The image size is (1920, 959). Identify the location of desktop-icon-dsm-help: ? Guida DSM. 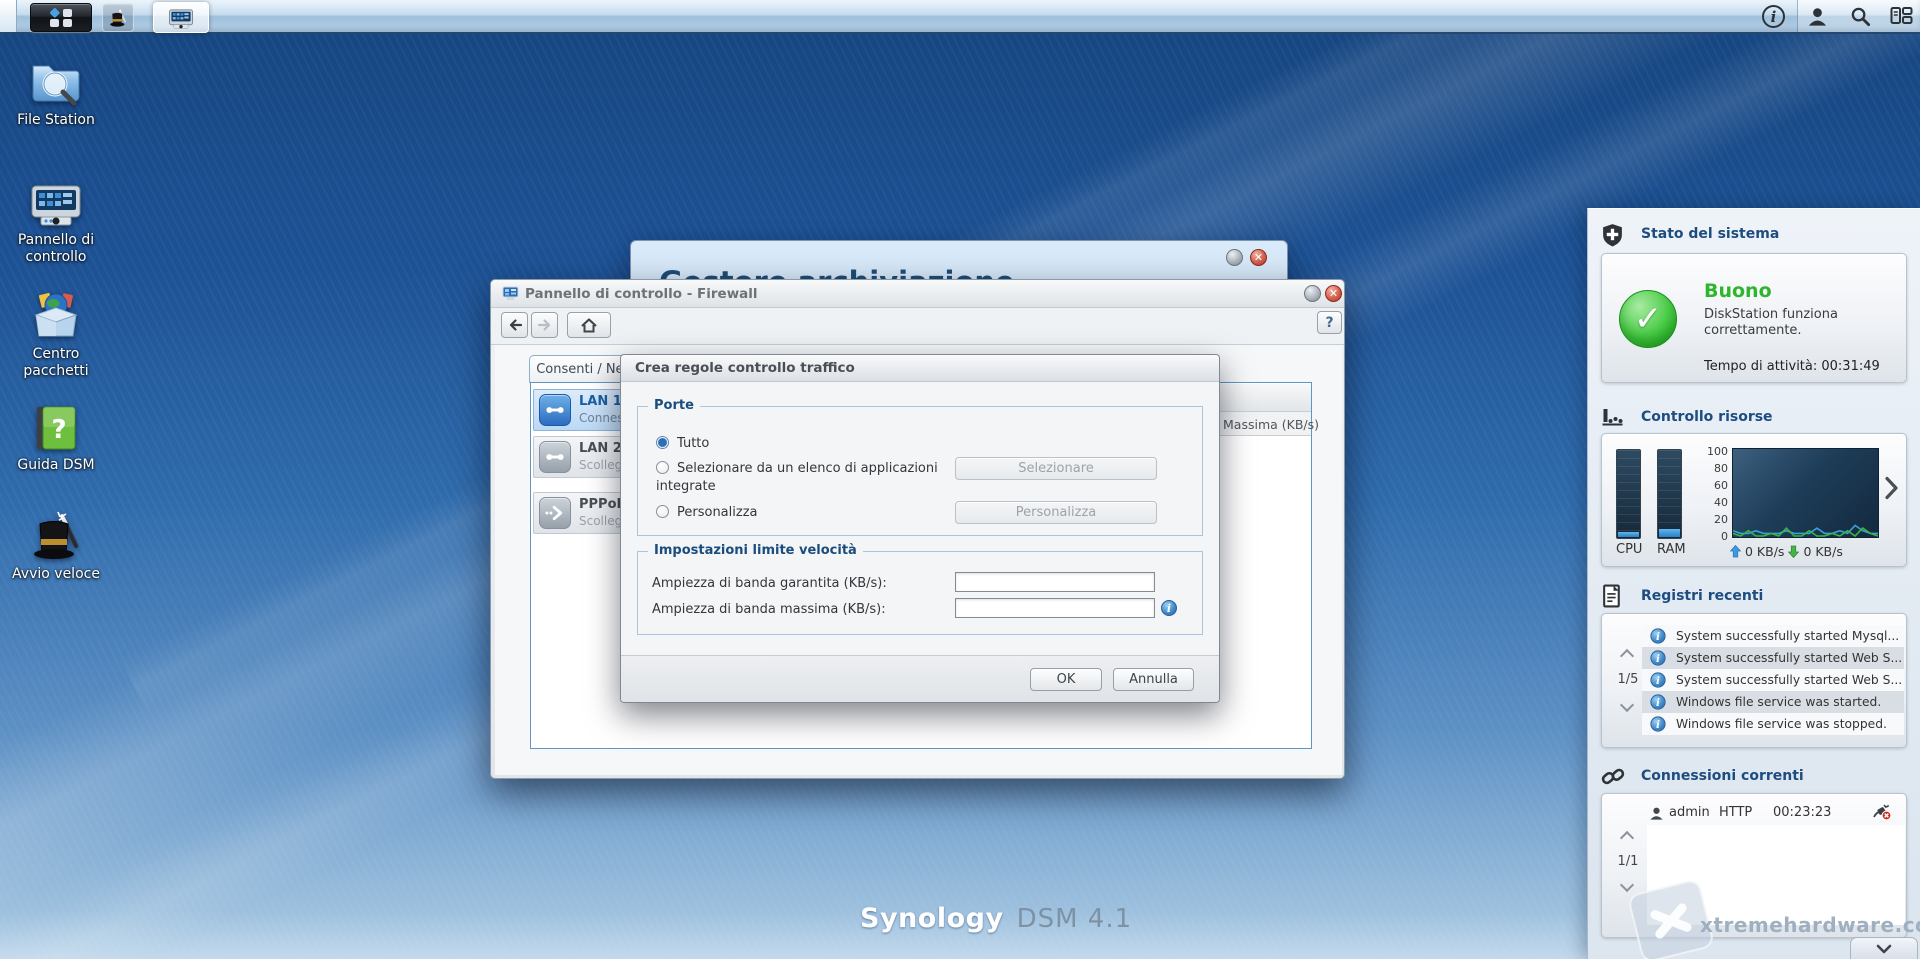
(56, 438).